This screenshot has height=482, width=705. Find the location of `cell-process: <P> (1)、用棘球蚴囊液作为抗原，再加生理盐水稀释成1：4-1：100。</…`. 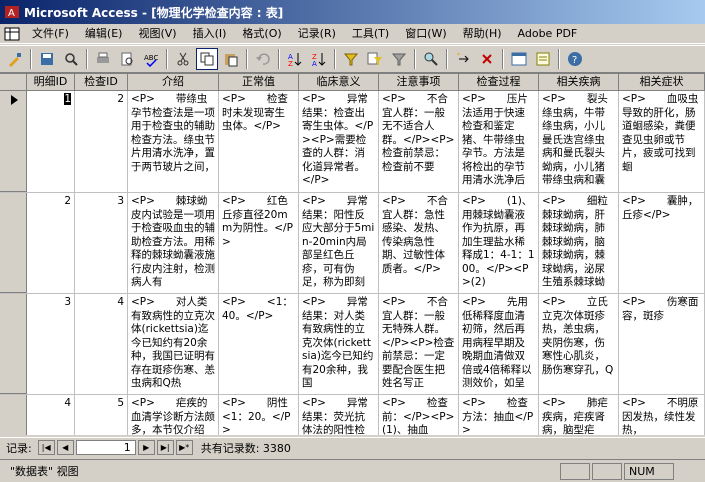

cell-process: <P> (1)、用棘球蚴囊液作为抗原，再加生理盐水稀释成1：4-1：100。</… is located at coordinates (499, 243).